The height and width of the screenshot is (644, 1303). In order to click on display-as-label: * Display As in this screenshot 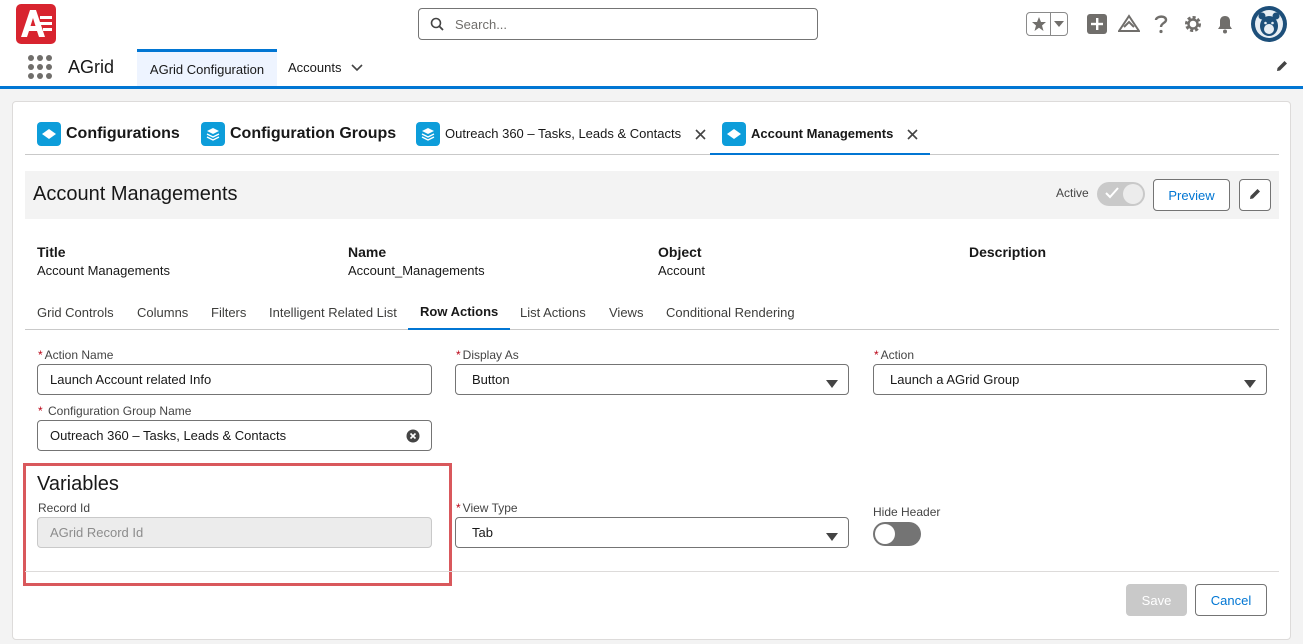, I will do `click(487, 355)`.